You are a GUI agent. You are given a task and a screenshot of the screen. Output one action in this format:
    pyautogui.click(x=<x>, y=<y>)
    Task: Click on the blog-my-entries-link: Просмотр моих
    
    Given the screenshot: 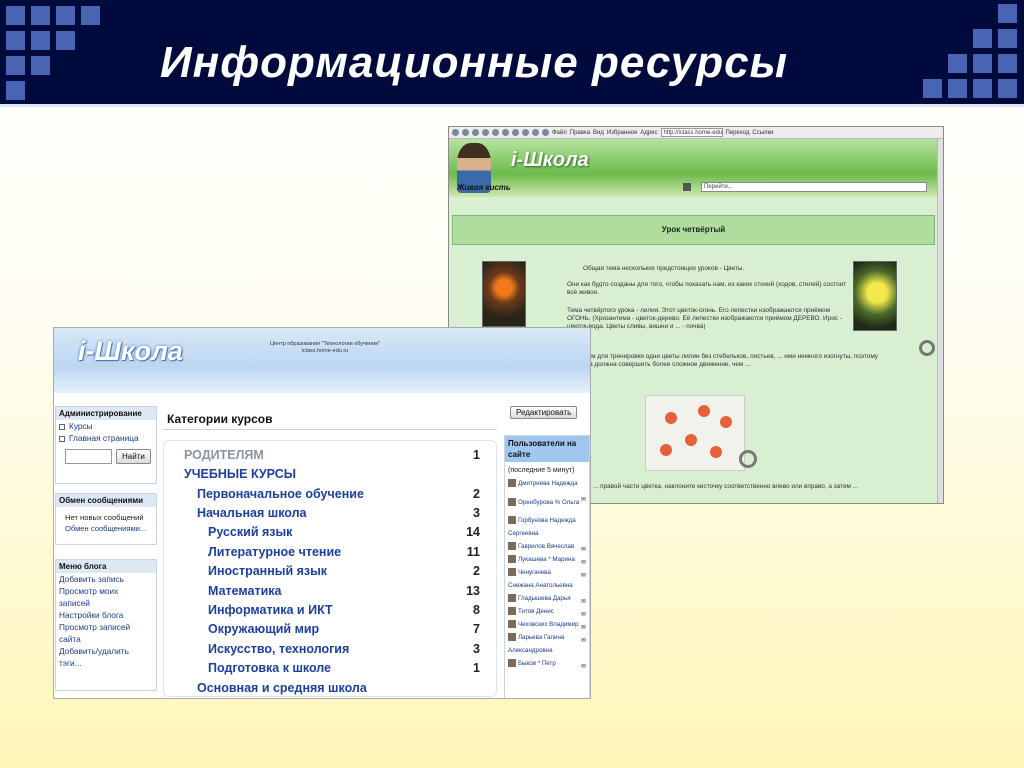 What is the action you would take?
    pyautogui.click(x=106, y=591)
    